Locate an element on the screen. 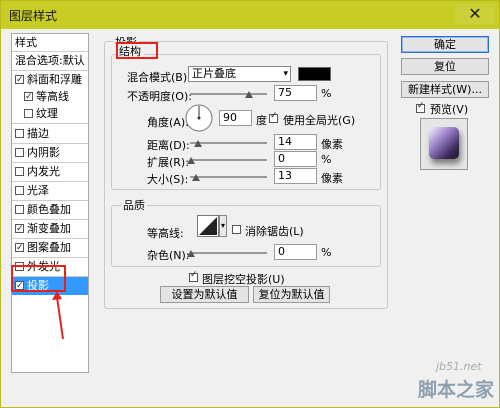  blend-mode-label: 混合模式(B): is located at coordinates (159, 77).